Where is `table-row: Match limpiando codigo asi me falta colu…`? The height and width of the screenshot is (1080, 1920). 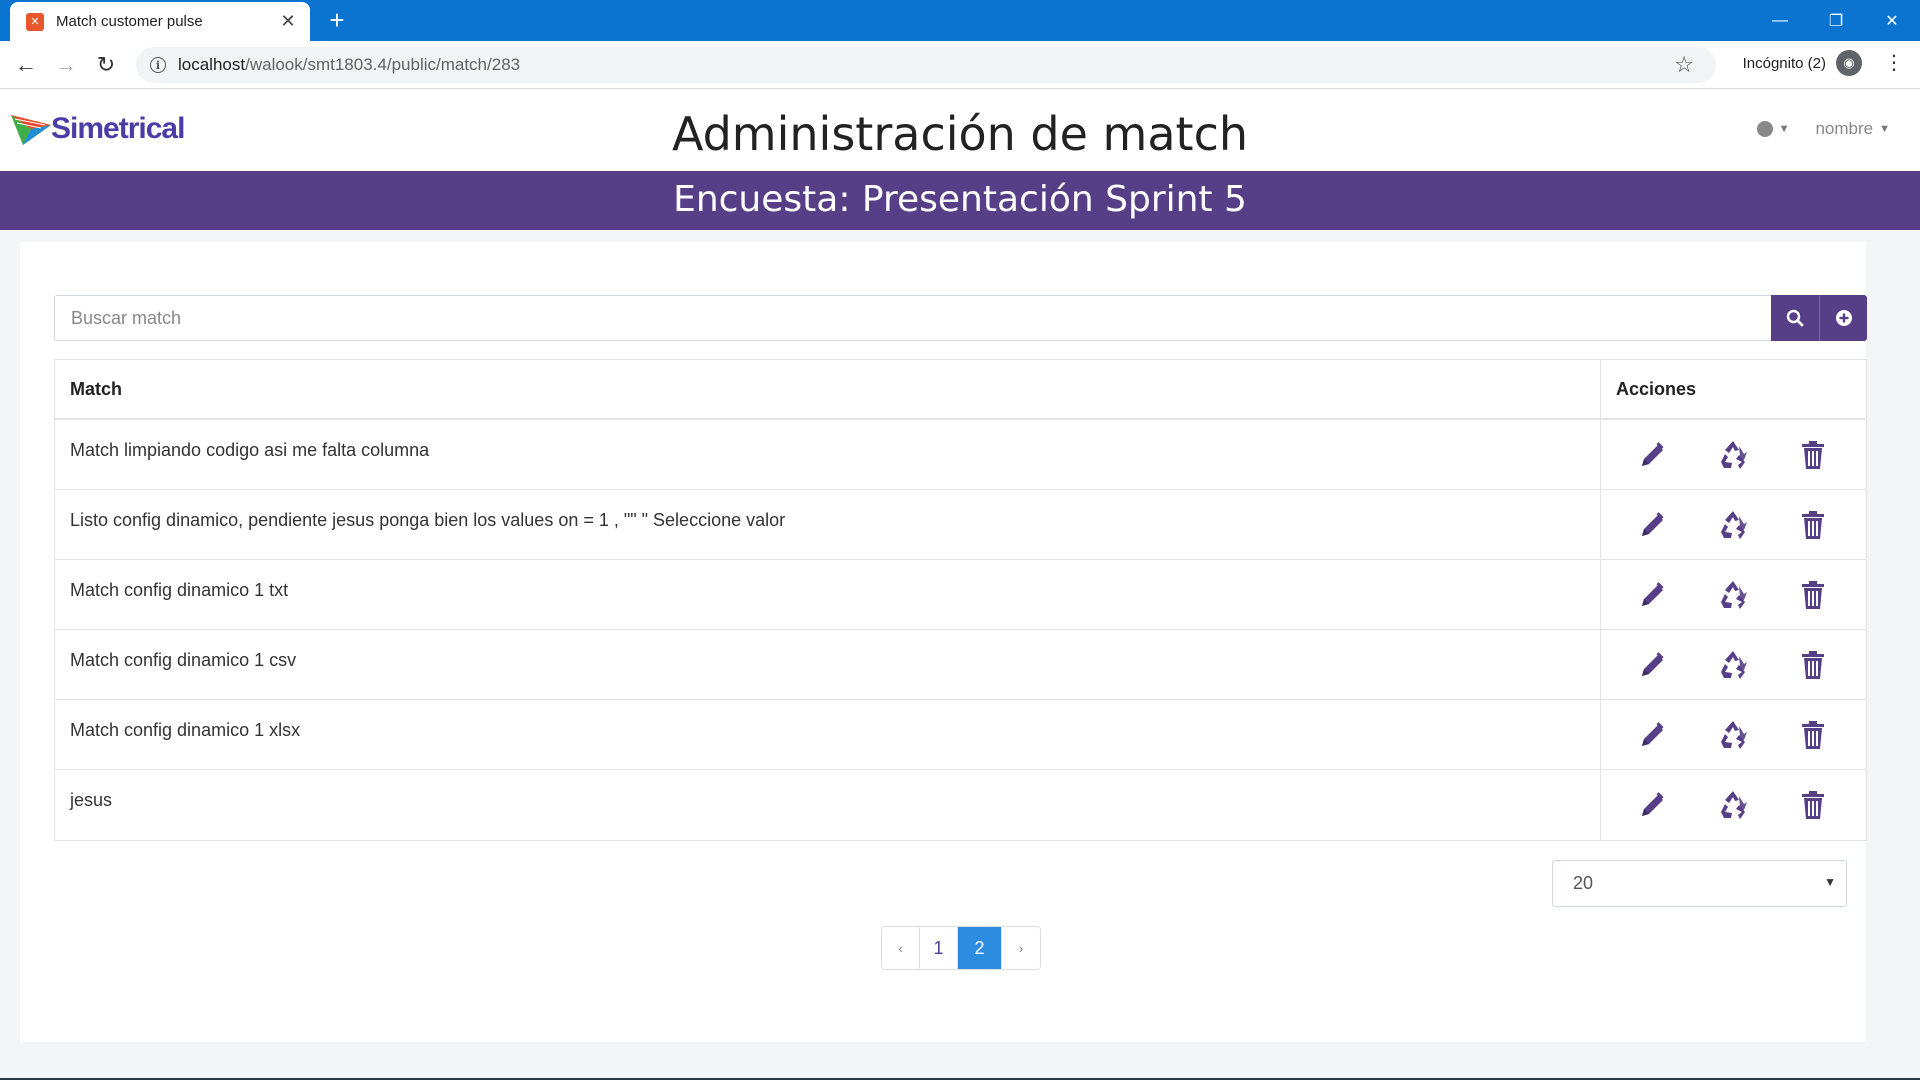 table-row: Match limpiando codigo asi me falta colu… is located at coordinates (960, 455).